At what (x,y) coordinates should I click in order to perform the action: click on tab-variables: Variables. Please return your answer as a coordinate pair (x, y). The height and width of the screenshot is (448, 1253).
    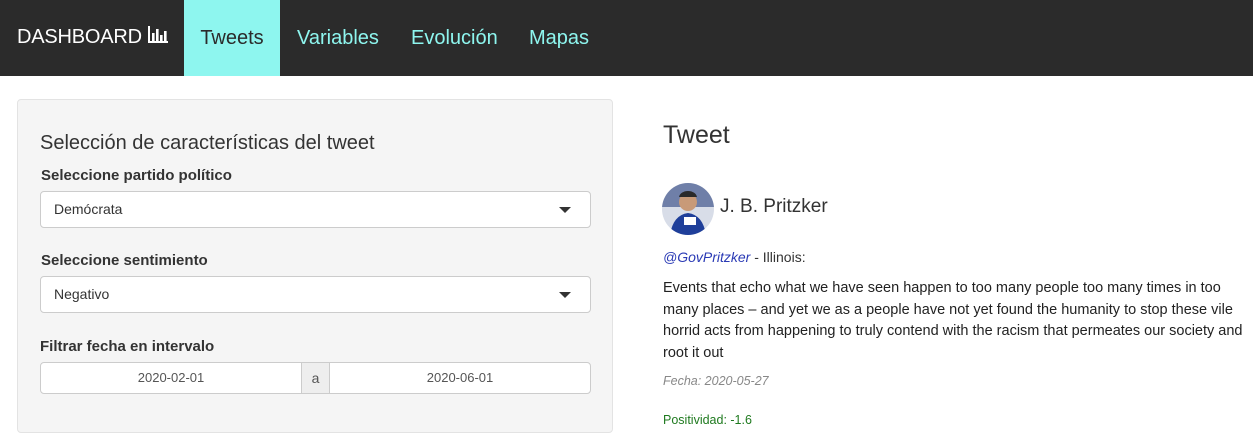
    Looking at the image, I should click on (338, 38).